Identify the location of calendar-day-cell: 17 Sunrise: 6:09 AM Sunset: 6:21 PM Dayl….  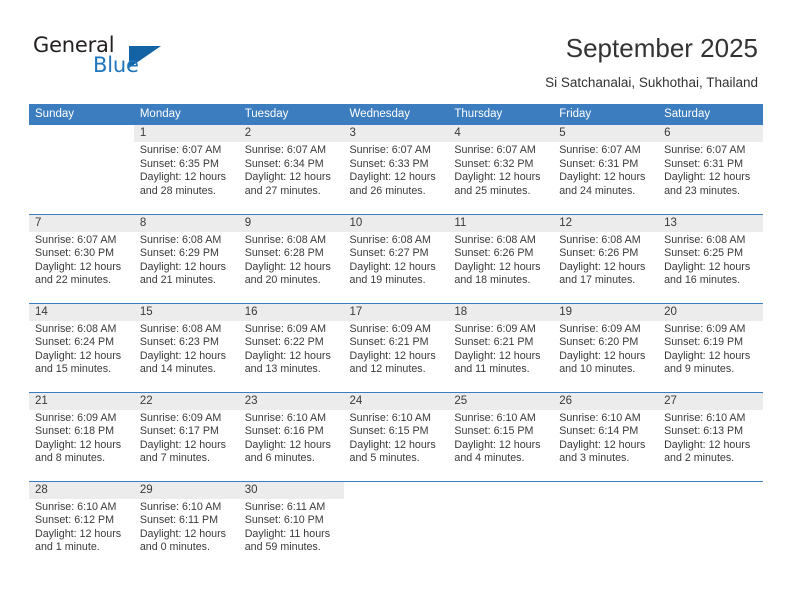
(396, 347).